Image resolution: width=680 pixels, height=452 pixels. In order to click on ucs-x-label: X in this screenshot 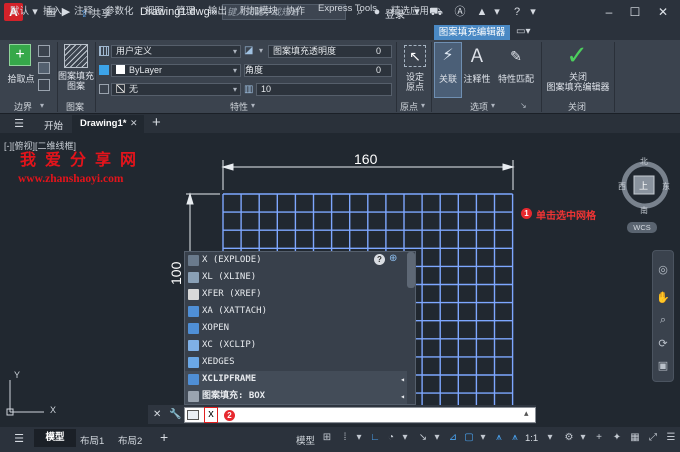, I will do `click(53, 410)`.